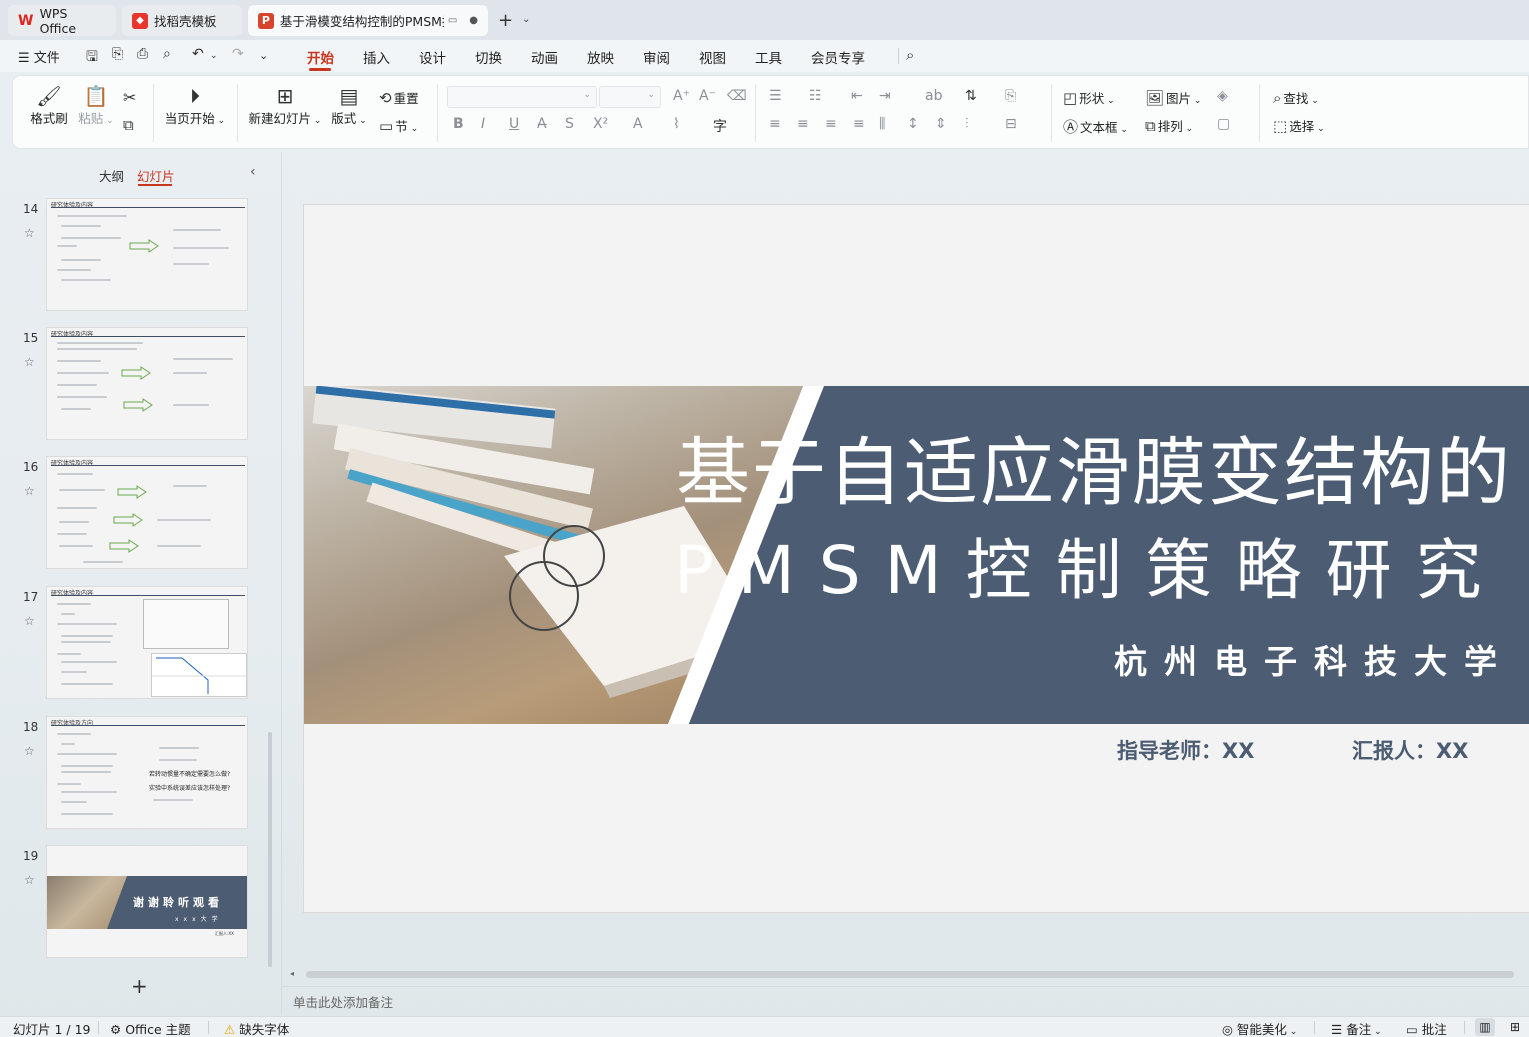  I want to click on slide-thumbnail-15: 研究体验及内容, so click(147, 383).